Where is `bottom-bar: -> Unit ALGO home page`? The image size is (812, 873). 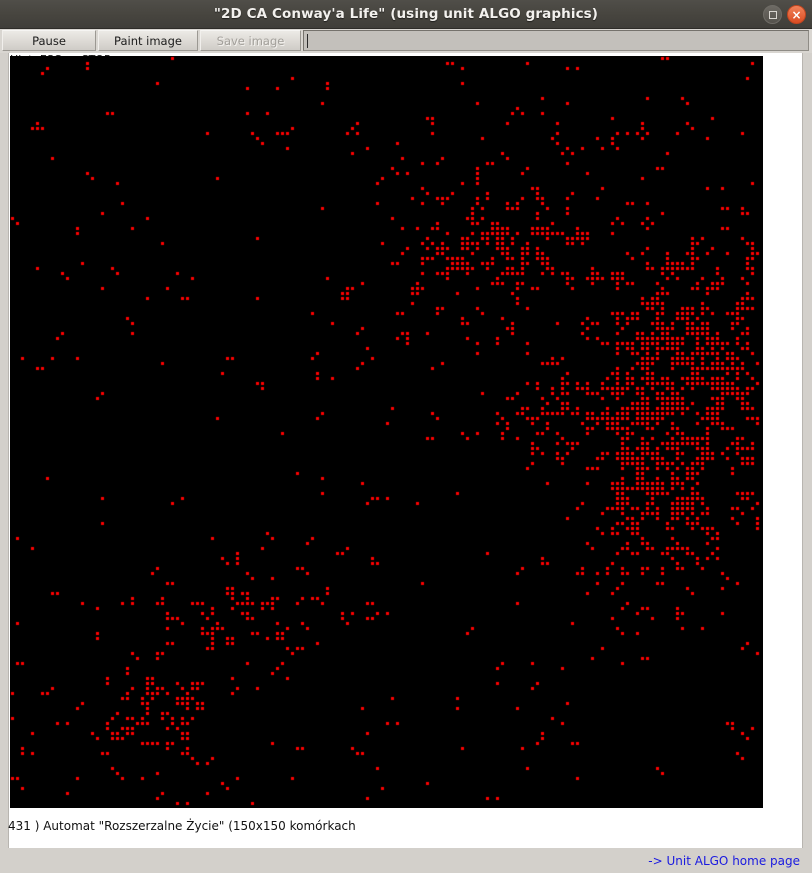 bottom-bar: -> Unit ALGO home page is located at coordinates (406, 860).